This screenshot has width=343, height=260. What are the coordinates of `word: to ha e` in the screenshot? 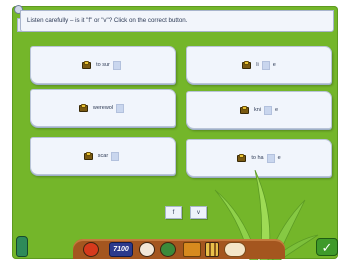 It's located at (259, 158).